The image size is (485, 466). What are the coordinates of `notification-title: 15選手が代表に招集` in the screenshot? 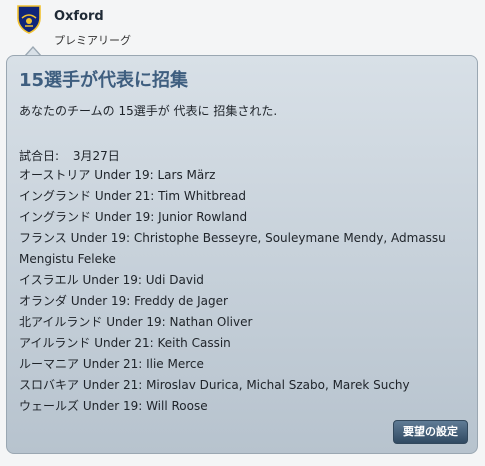 It's located at (104, 80).